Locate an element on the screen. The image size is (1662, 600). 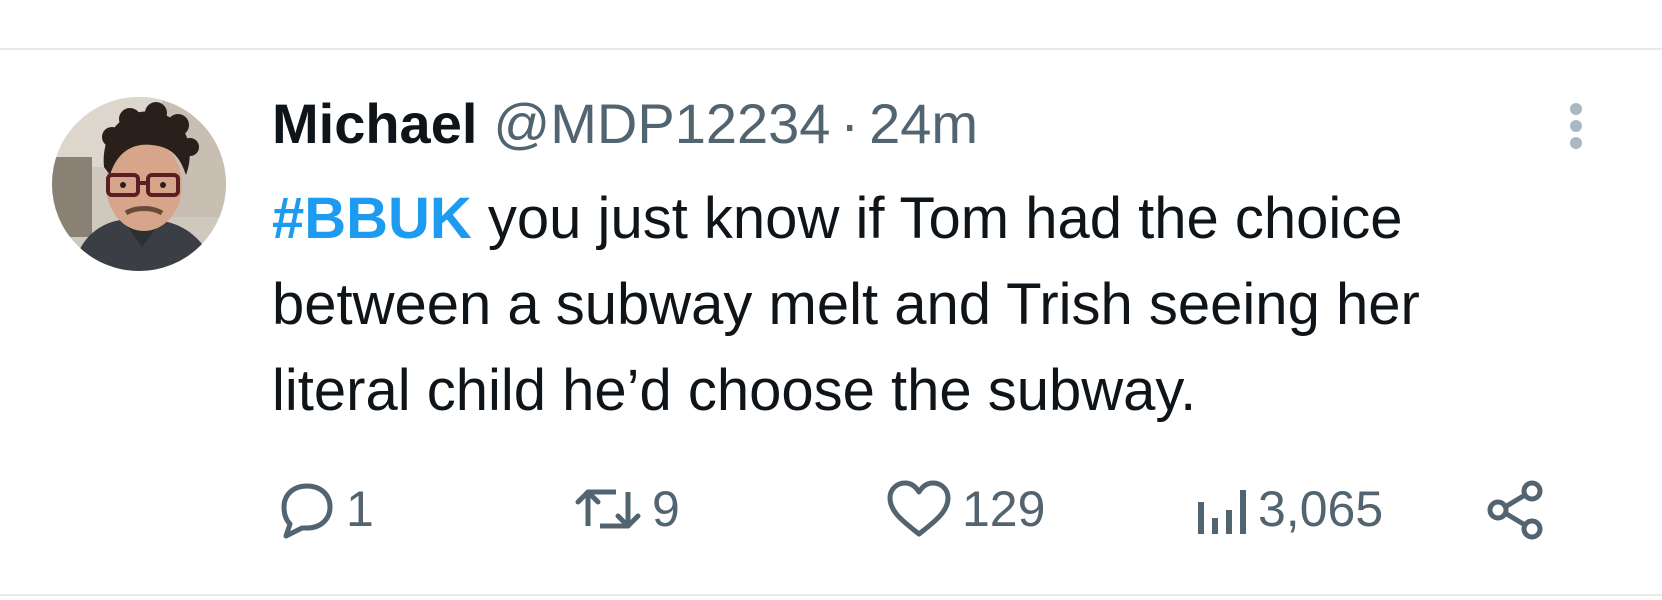
reply-button: 1 is located at coordinates (324, 509).